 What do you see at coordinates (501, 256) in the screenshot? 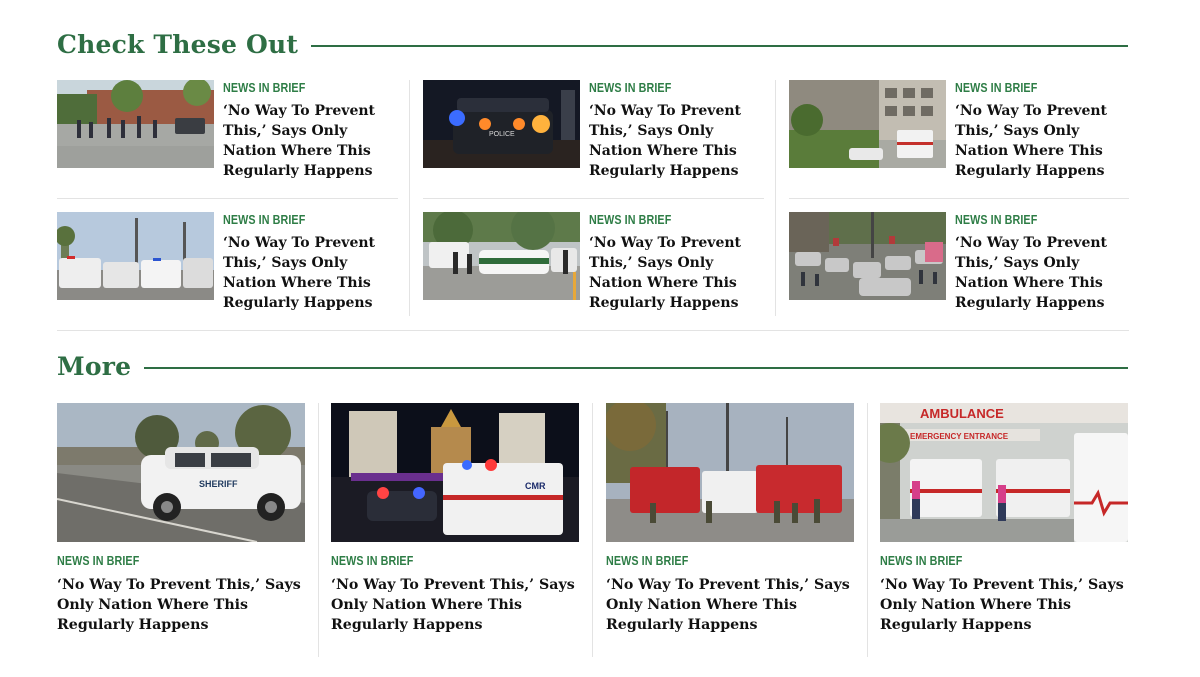
I see `border-patrol-roadblock-photo` at bounding box center [501, 256].